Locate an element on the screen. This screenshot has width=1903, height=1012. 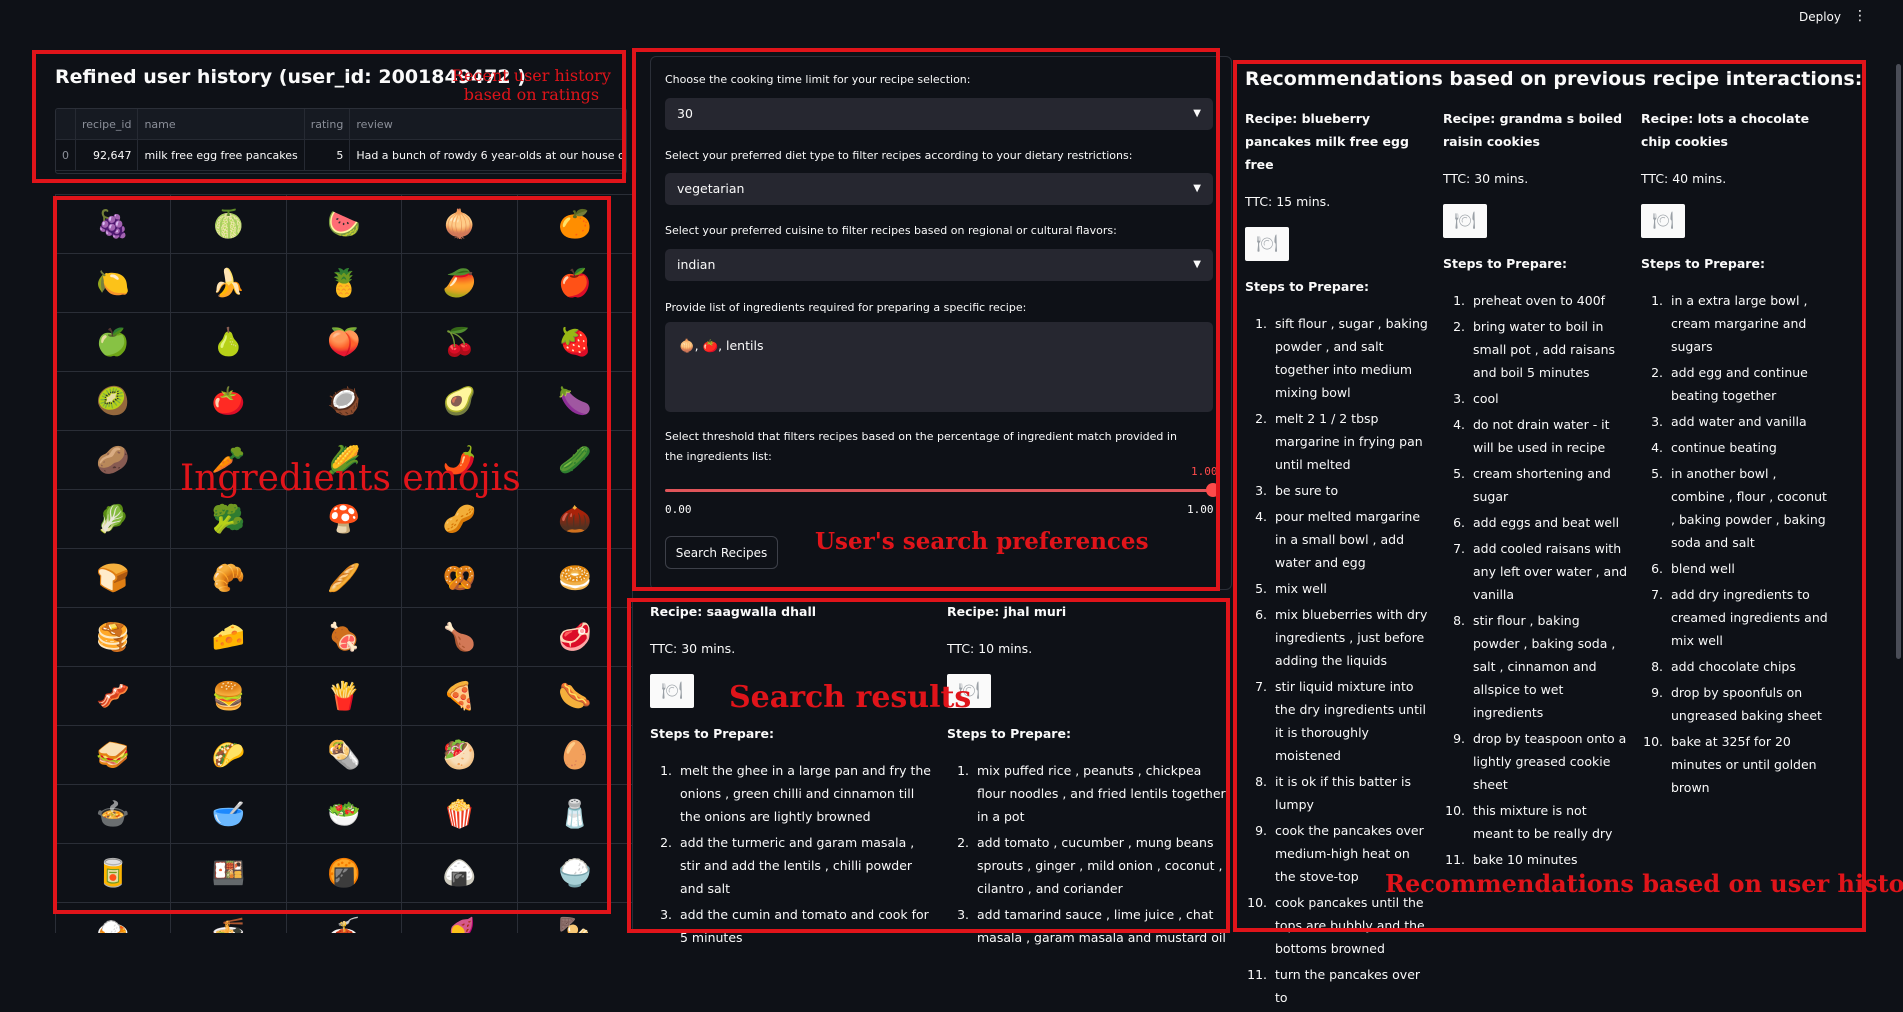
ingredient-emoji-cell: 🥐 is located at coordinates (228, 578).